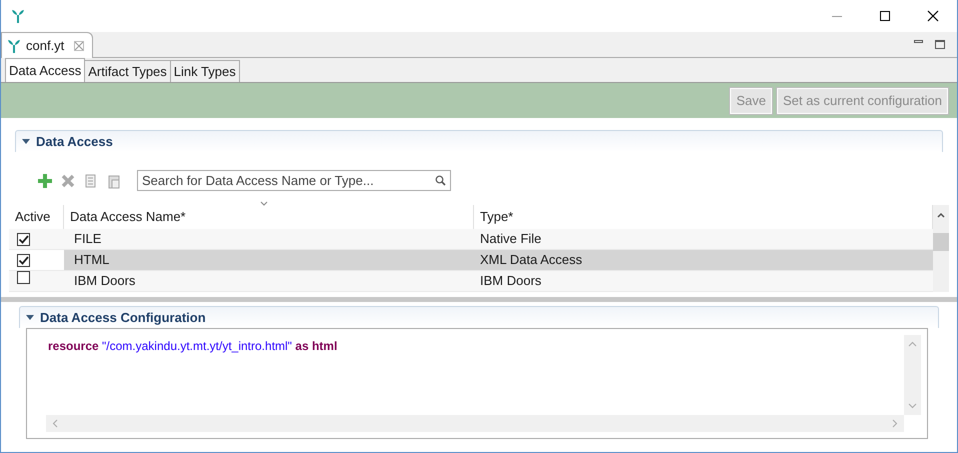  I want to click on scroll-thumb, so click(941, 242).